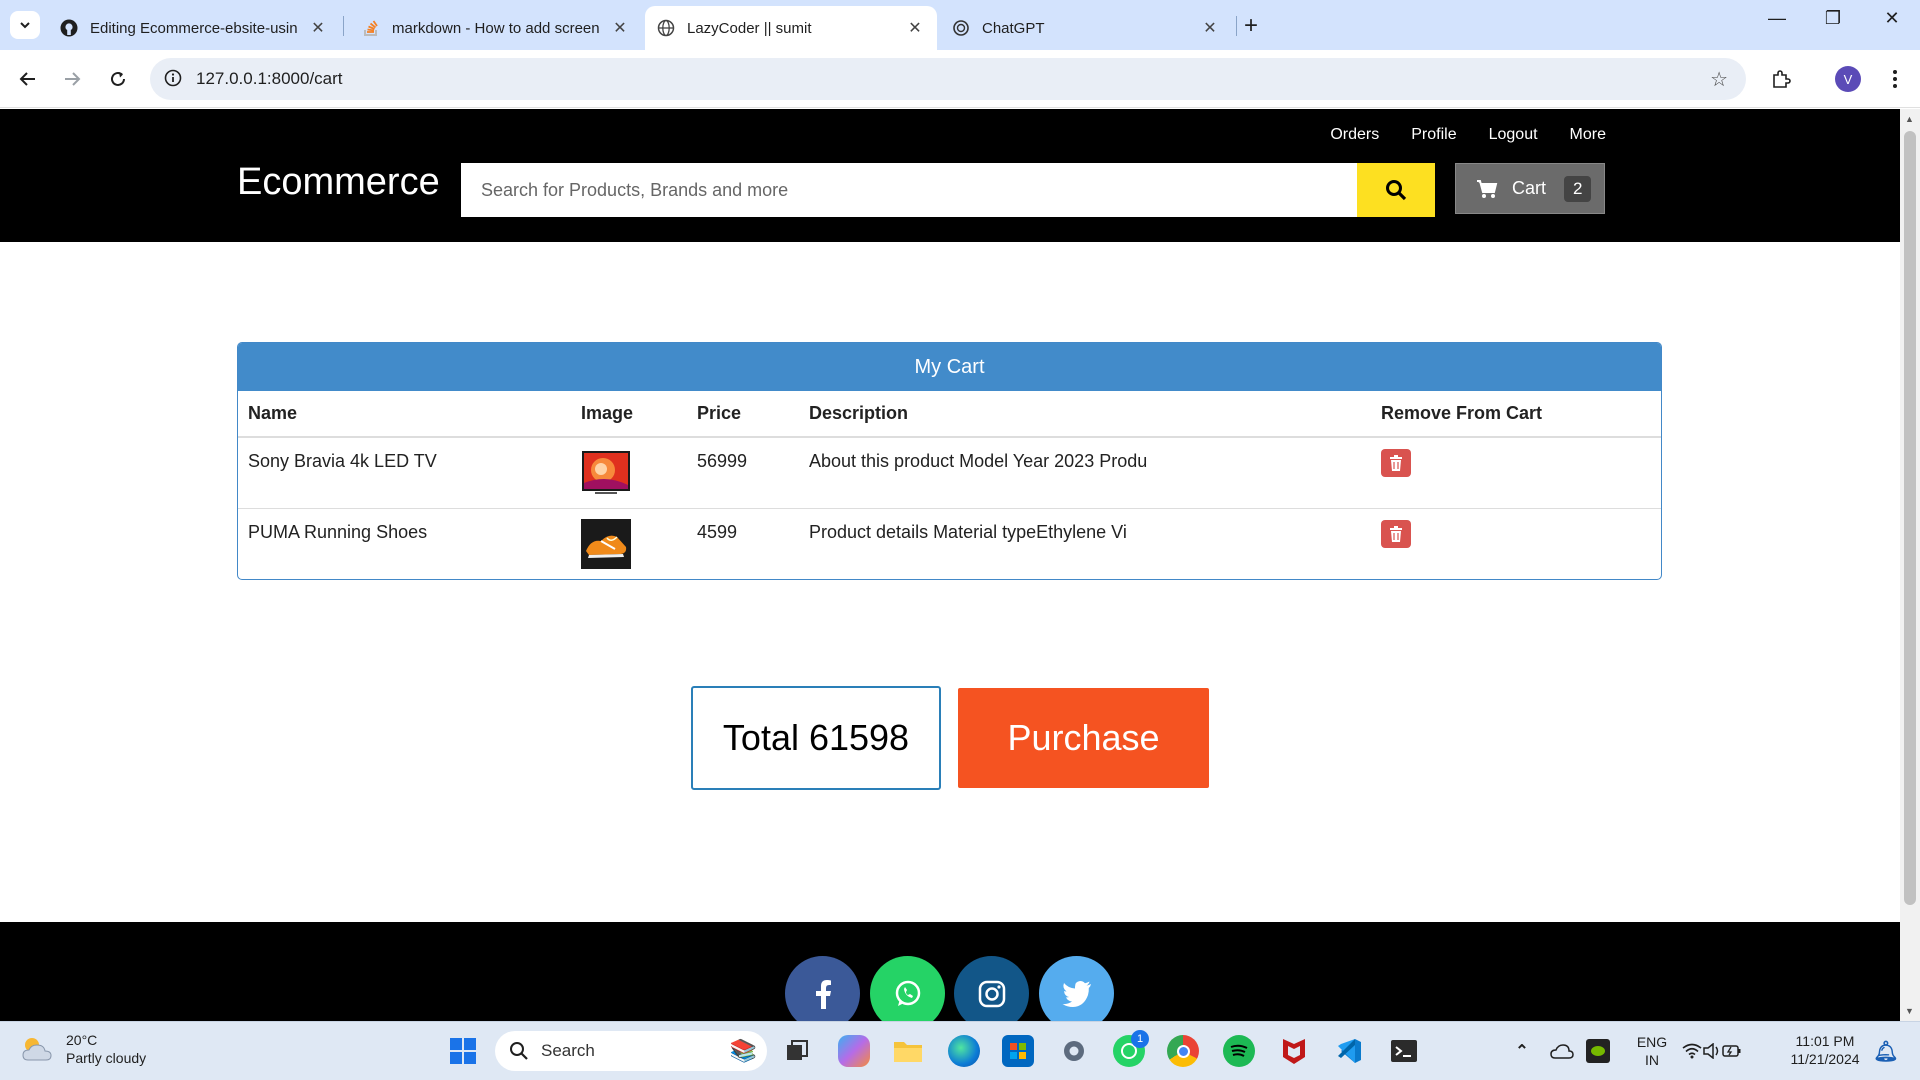 This screenshot has height=1080, width=1920. Describe the element at coordinates (822, 988) in the screenshot. I see `facebook-icon` at that location.